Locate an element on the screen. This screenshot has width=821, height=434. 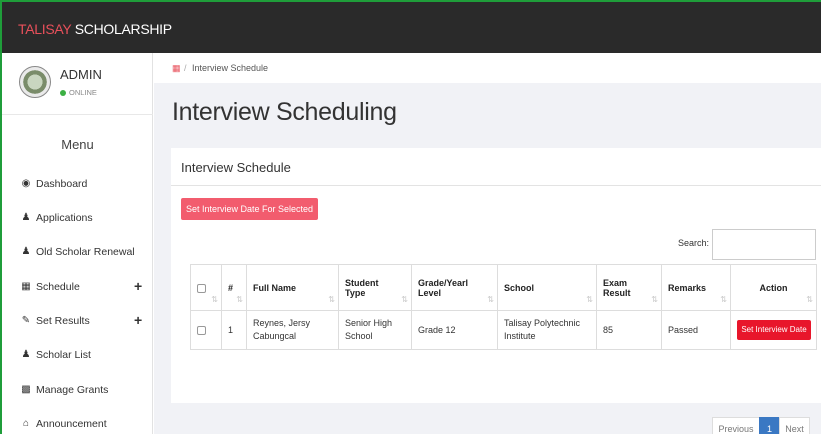
sidebar-item-label: Announcement is located at coordinates (71, 424).